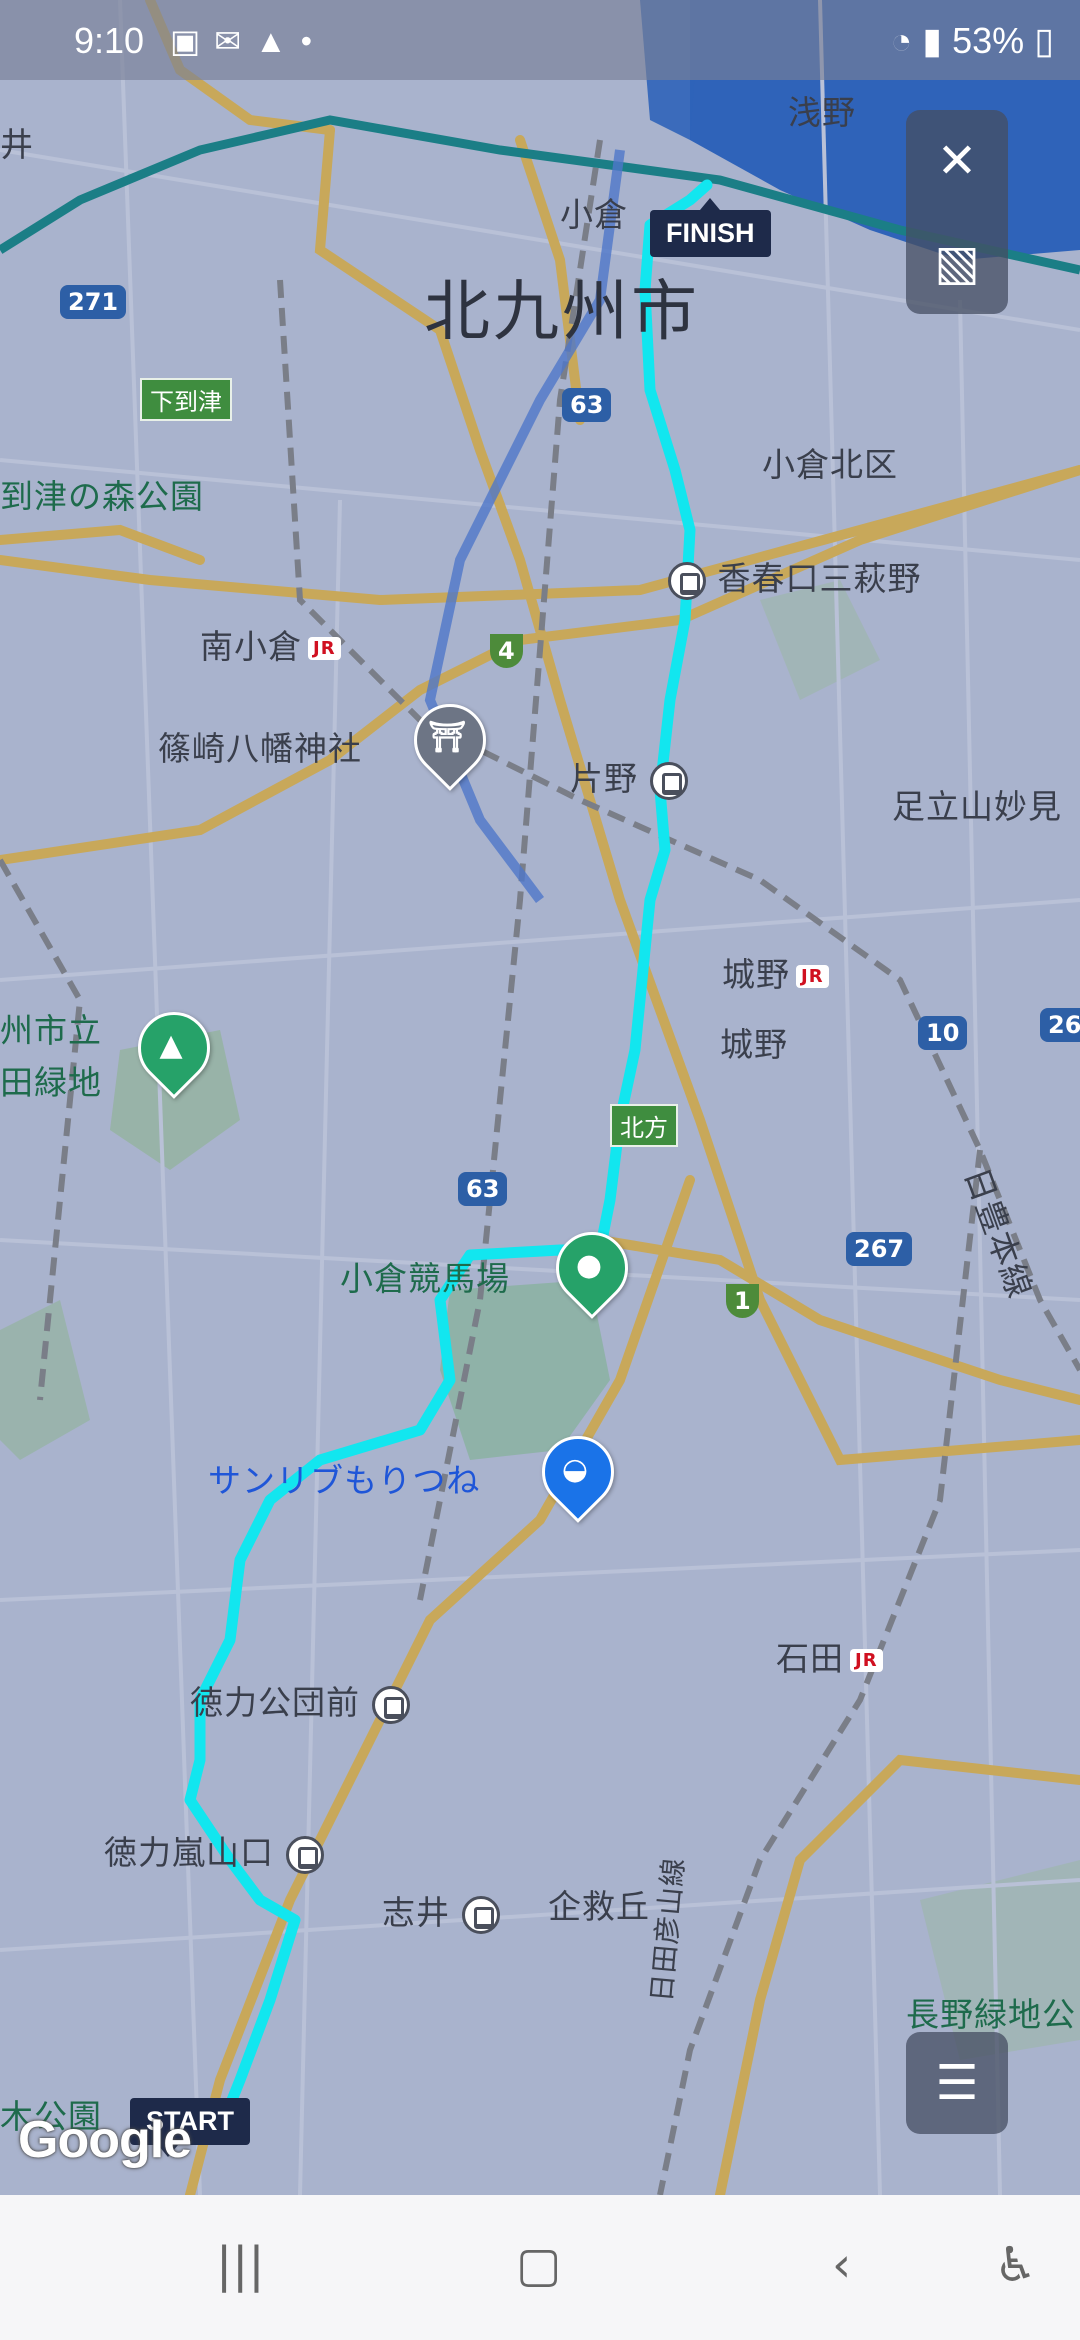  I want to click on district-label-kokura-kita: 小倉北区, so click(830, 464).